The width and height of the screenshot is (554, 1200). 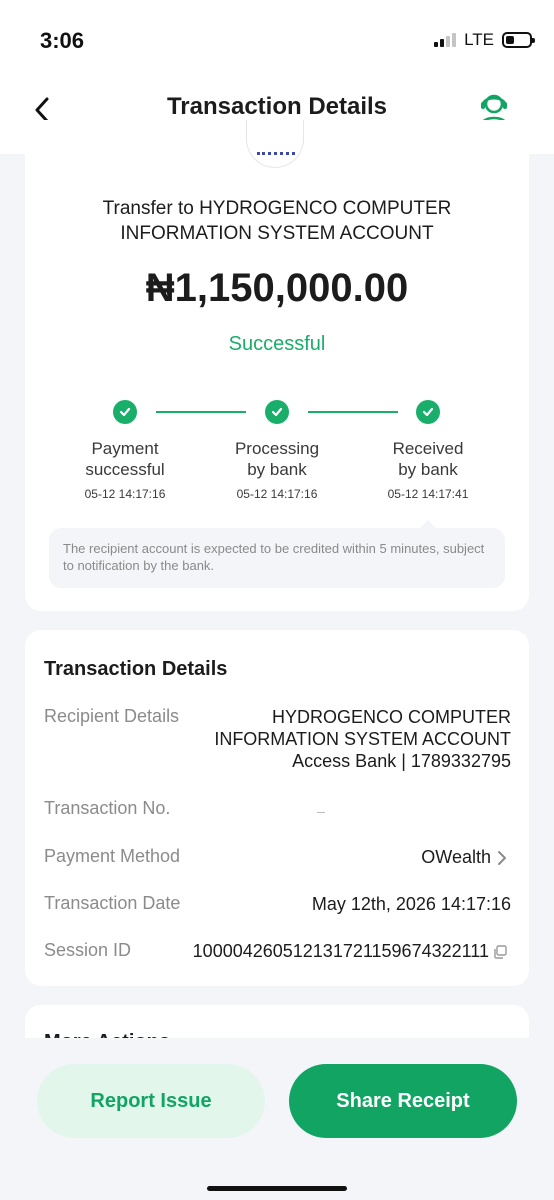 I want to click on share-receipt-button: Share Receipt, so click(x=403, y=1101).